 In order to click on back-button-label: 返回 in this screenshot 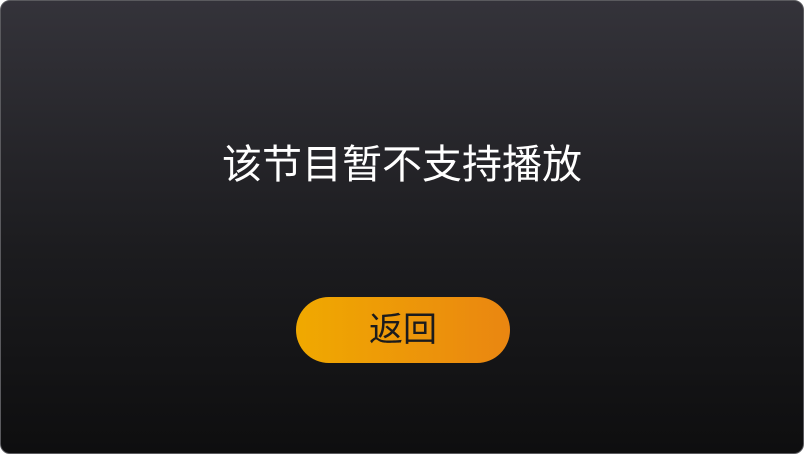, I will do `click(403, 330)`.